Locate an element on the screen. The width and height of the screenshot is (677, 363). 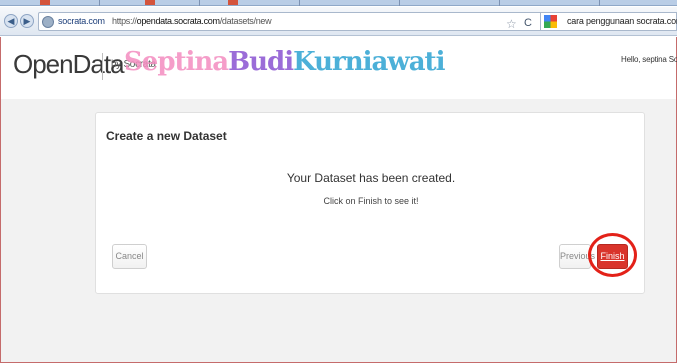
site-identity-label: socrata.com is located at coordinates (81, 21).